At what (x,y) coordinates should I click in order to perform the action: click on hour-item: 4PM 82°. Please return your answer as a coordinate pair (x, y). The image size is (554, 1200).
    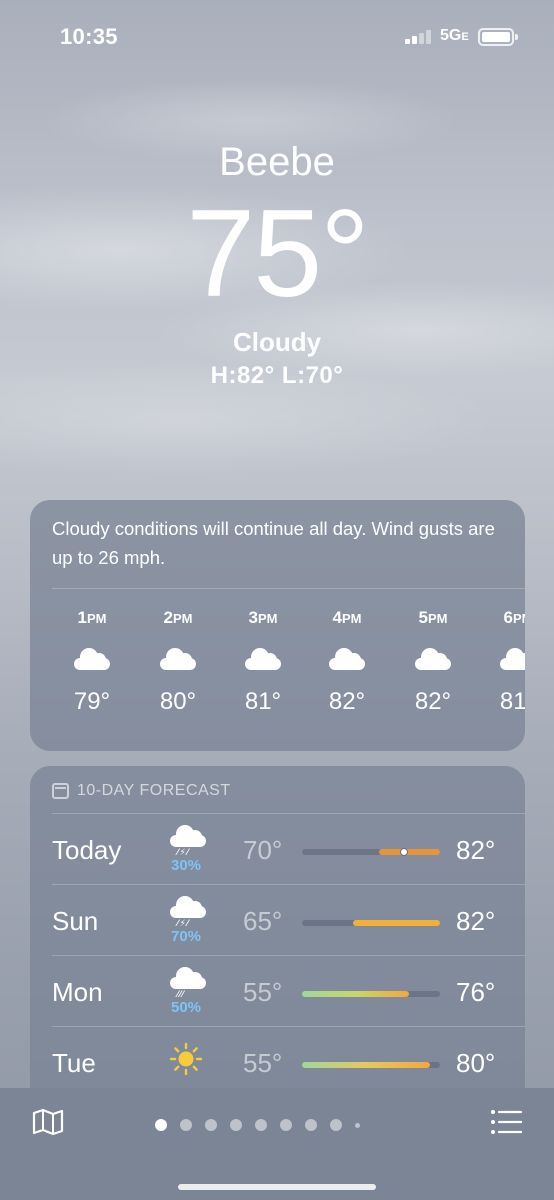
    Looking at the image, I should click on (347, 662).